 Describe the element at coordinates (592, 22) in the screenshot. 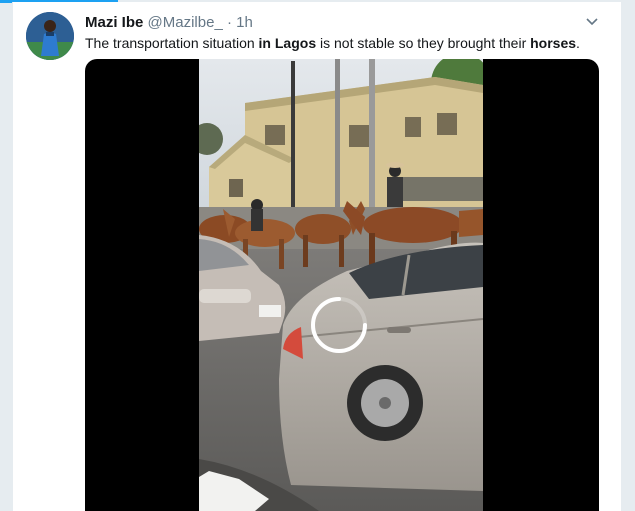

I see `chevron-down-icon` at that location.